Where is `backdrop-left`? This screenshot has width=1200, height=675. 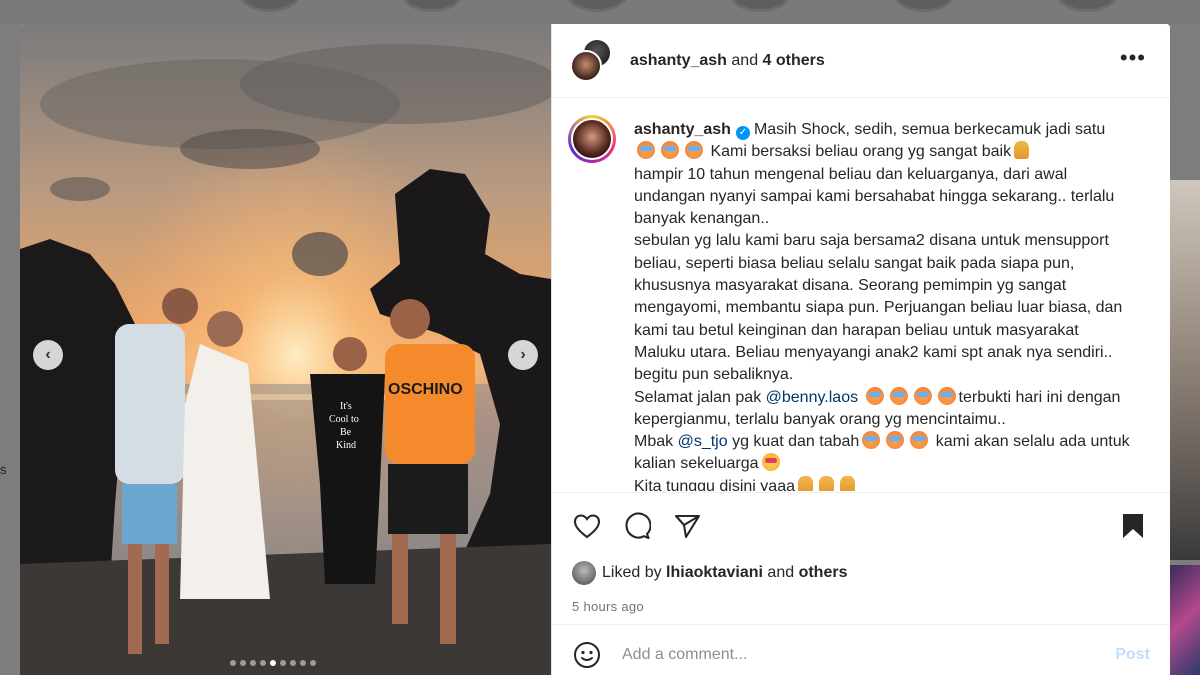 backdrop-left is located at coordinates (10, 349).